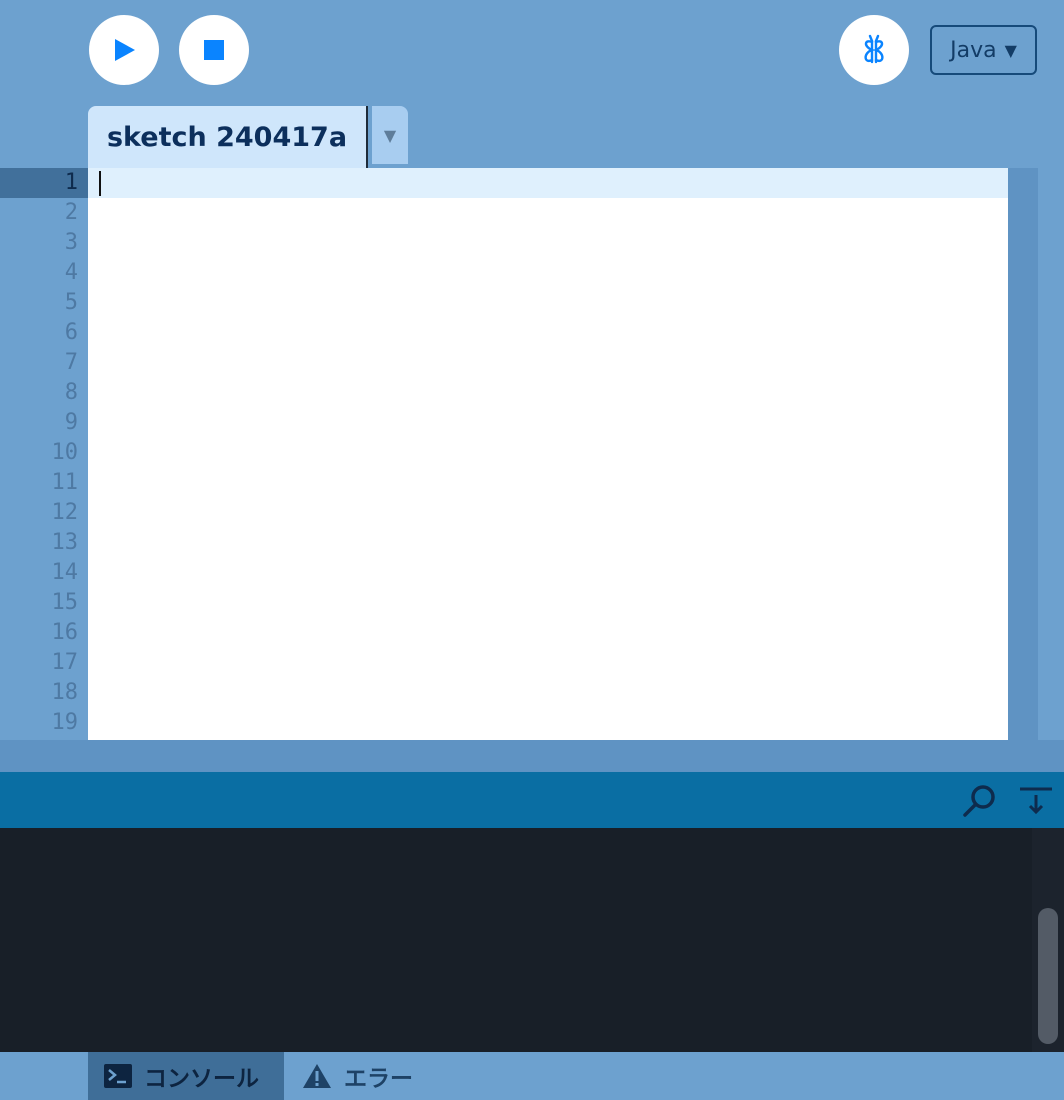 The width and height of the screenshot is (1064, 1100). Describe the element at coordinates (65, 602) in the screenshot. I see `line-number: 15` at that location.